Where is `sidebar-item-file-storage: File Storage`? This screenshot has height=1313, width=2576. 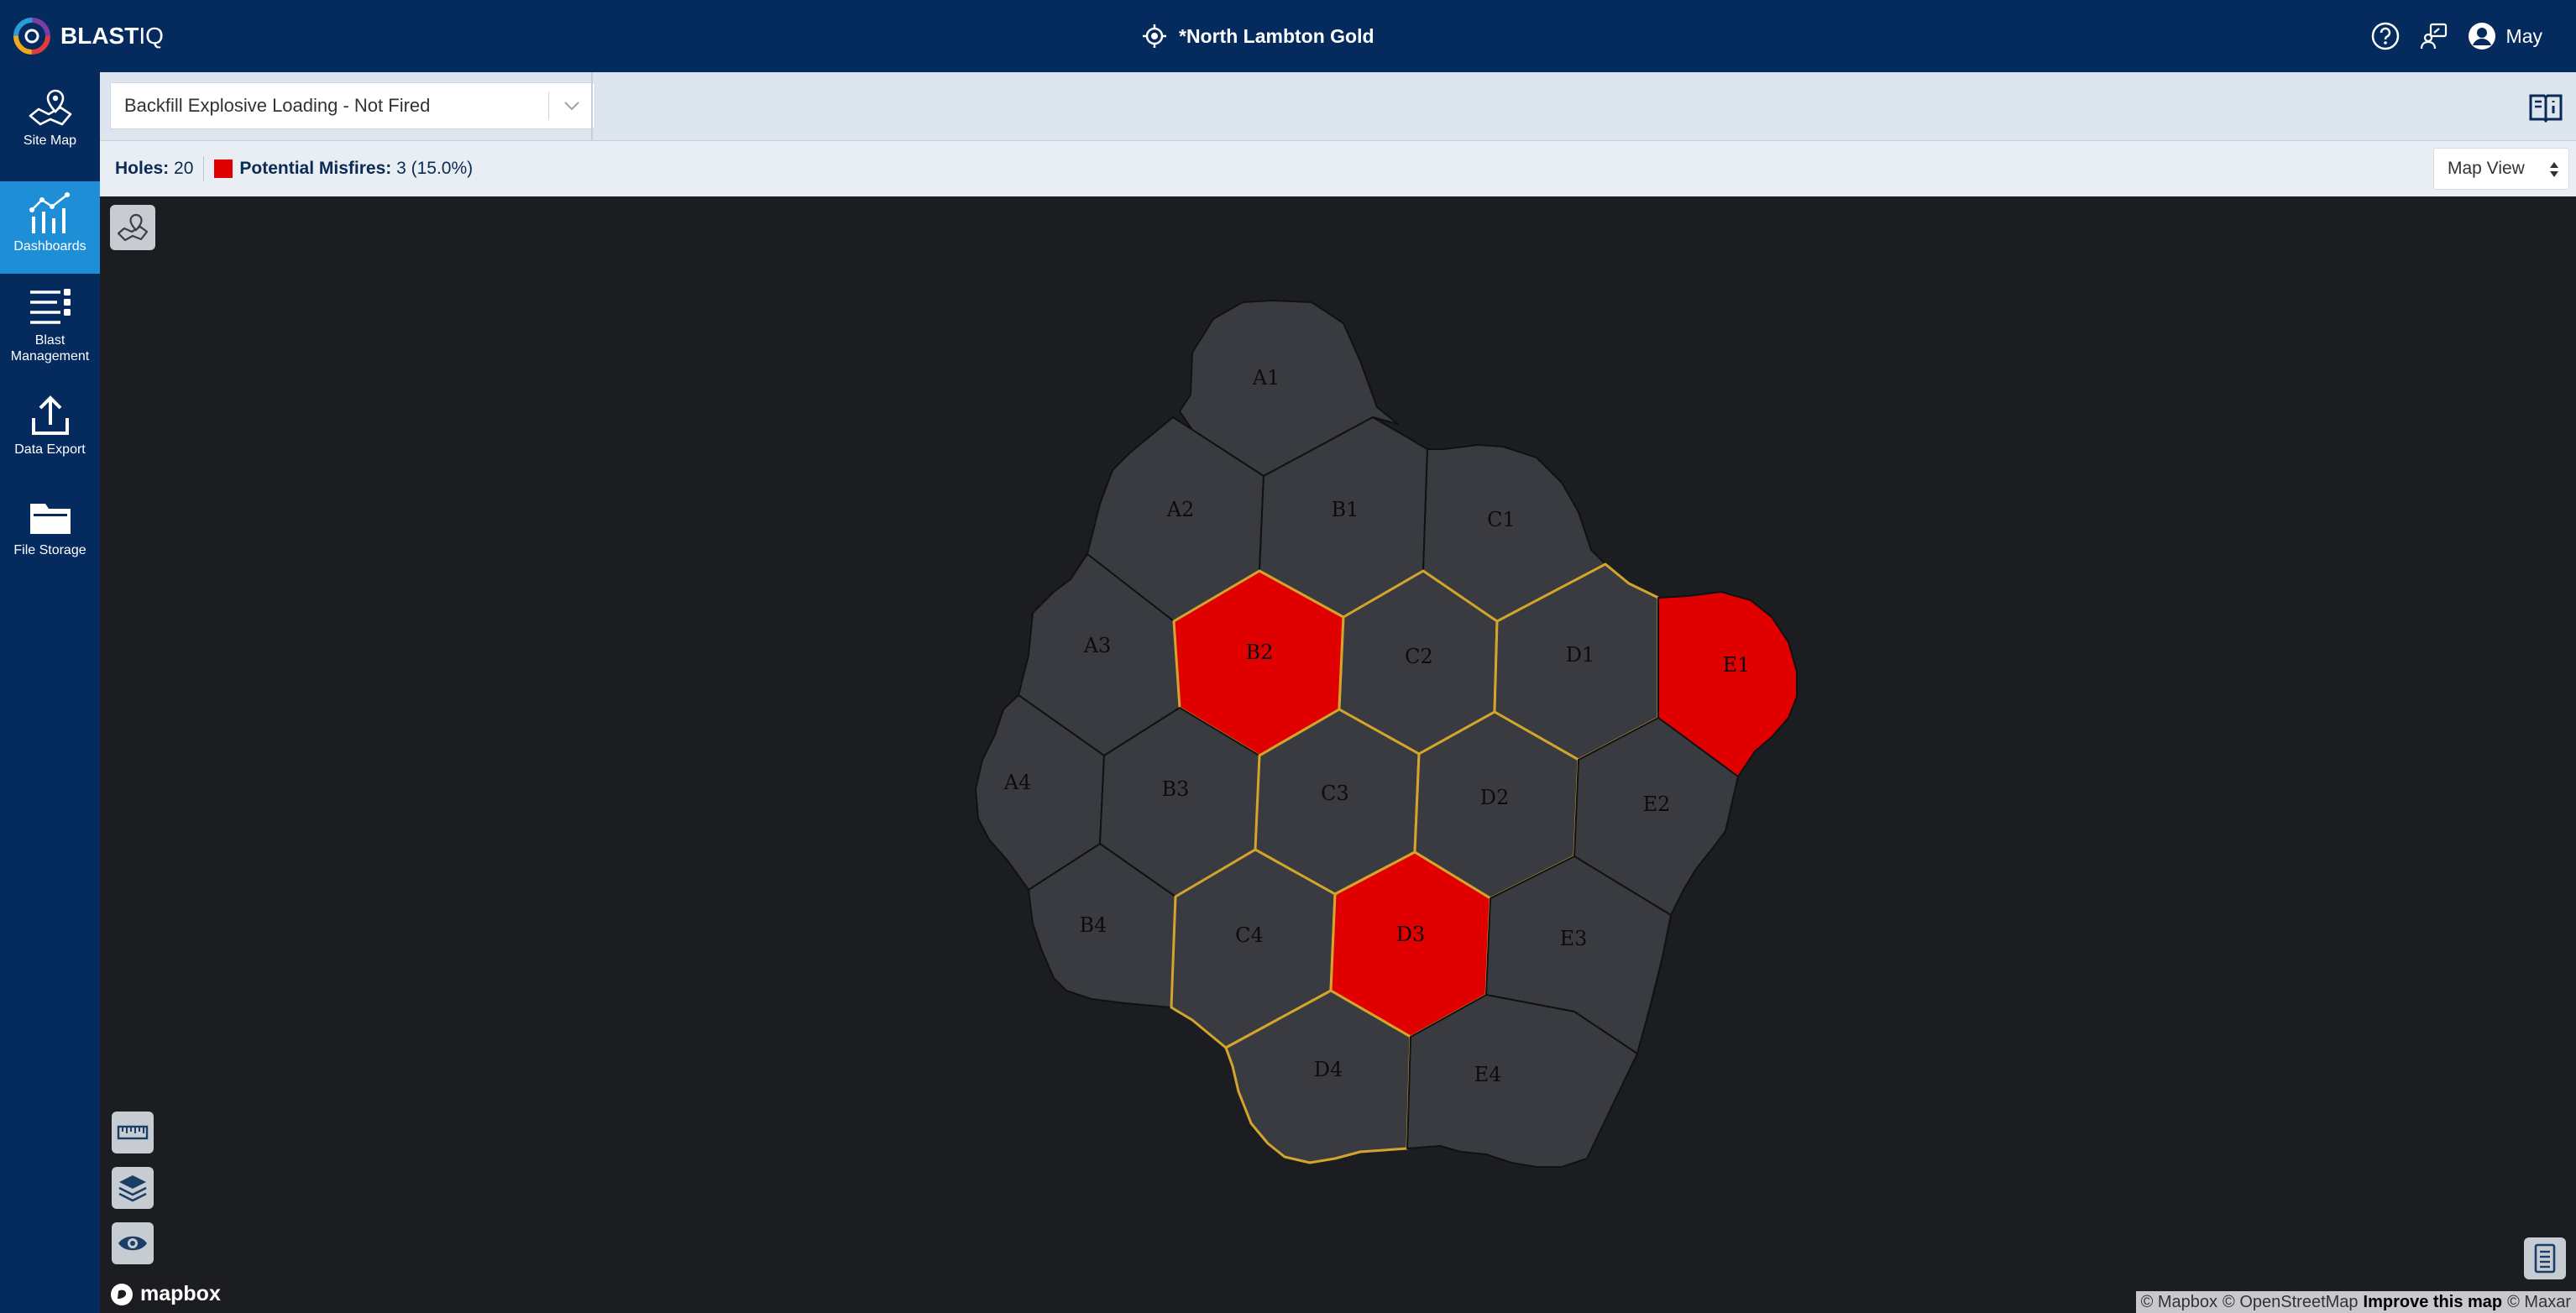
sidebar-item-file-storage: File Storage is located at coordinates (50, 537).